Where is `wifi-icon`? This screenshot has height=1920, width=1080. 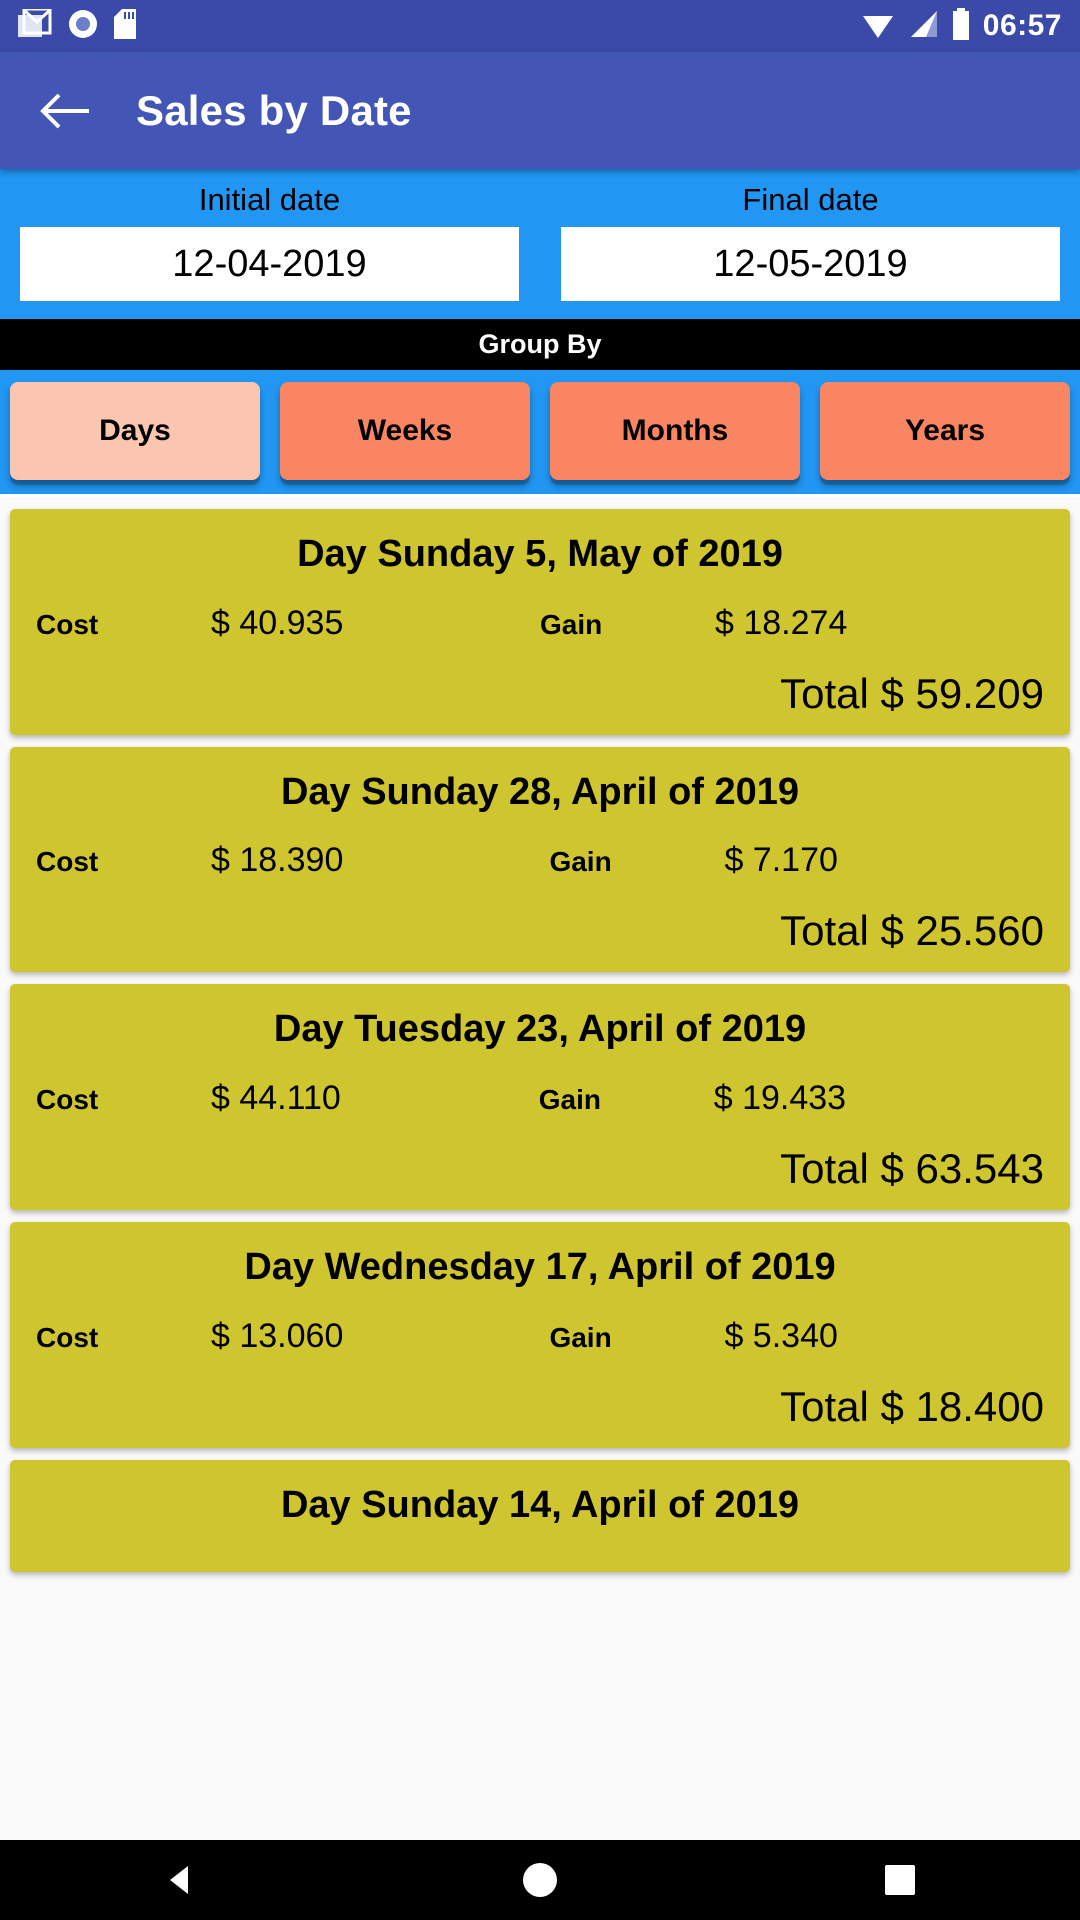
wifi-icon is located at coordinates (878, 26).